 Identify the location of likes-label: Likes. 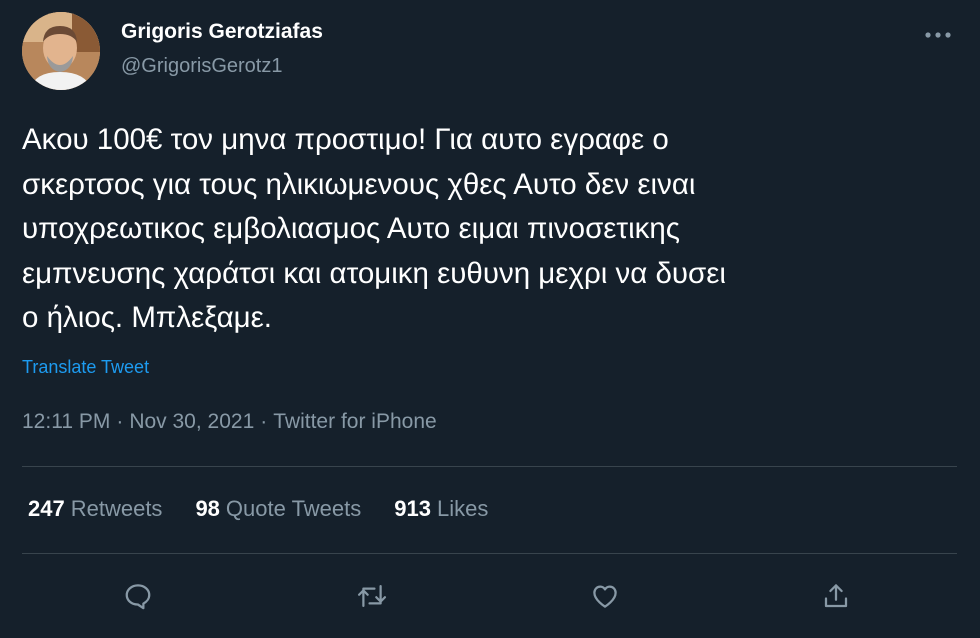
(462, 508).